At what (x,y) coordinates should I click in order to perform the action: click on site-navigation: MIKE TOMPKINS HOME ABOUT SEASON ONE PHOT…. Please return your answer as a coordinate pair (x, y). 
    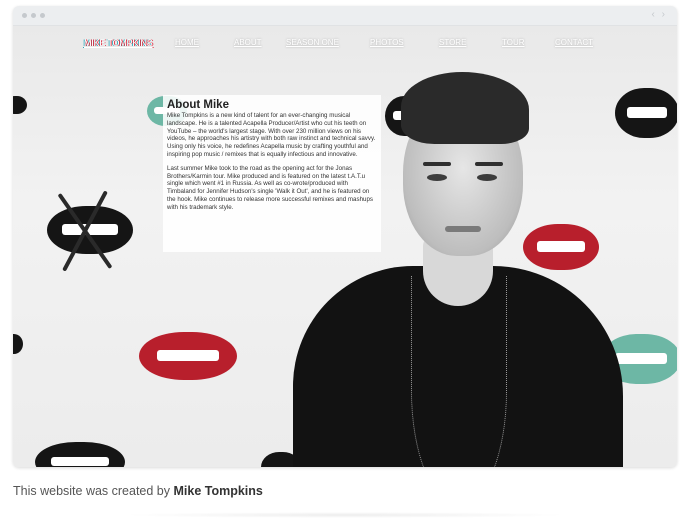
    Looking at the image, I should click on (345, 46).